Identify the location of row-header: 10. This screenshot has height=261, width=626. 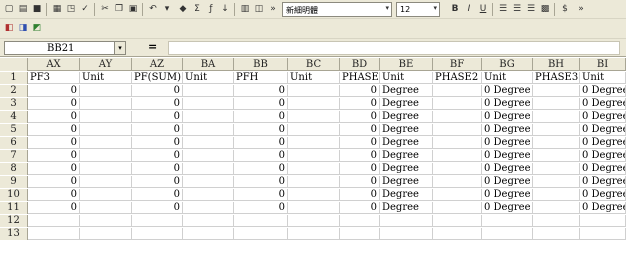
(14, 195).